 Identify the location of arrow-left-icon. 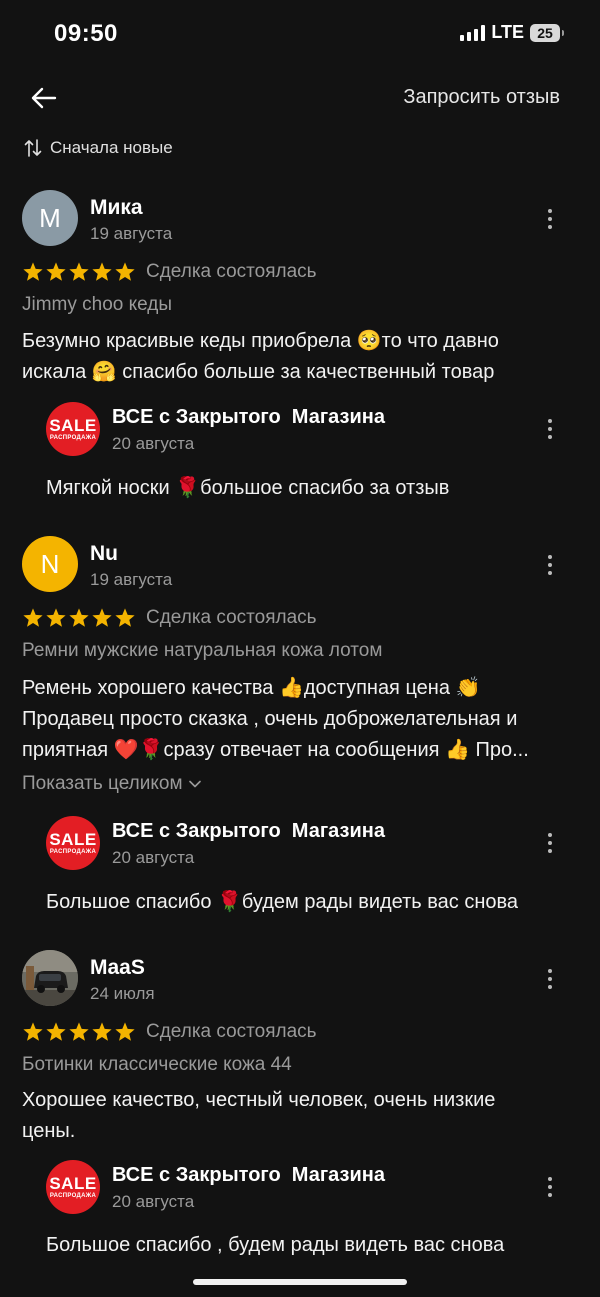
(44, 98).